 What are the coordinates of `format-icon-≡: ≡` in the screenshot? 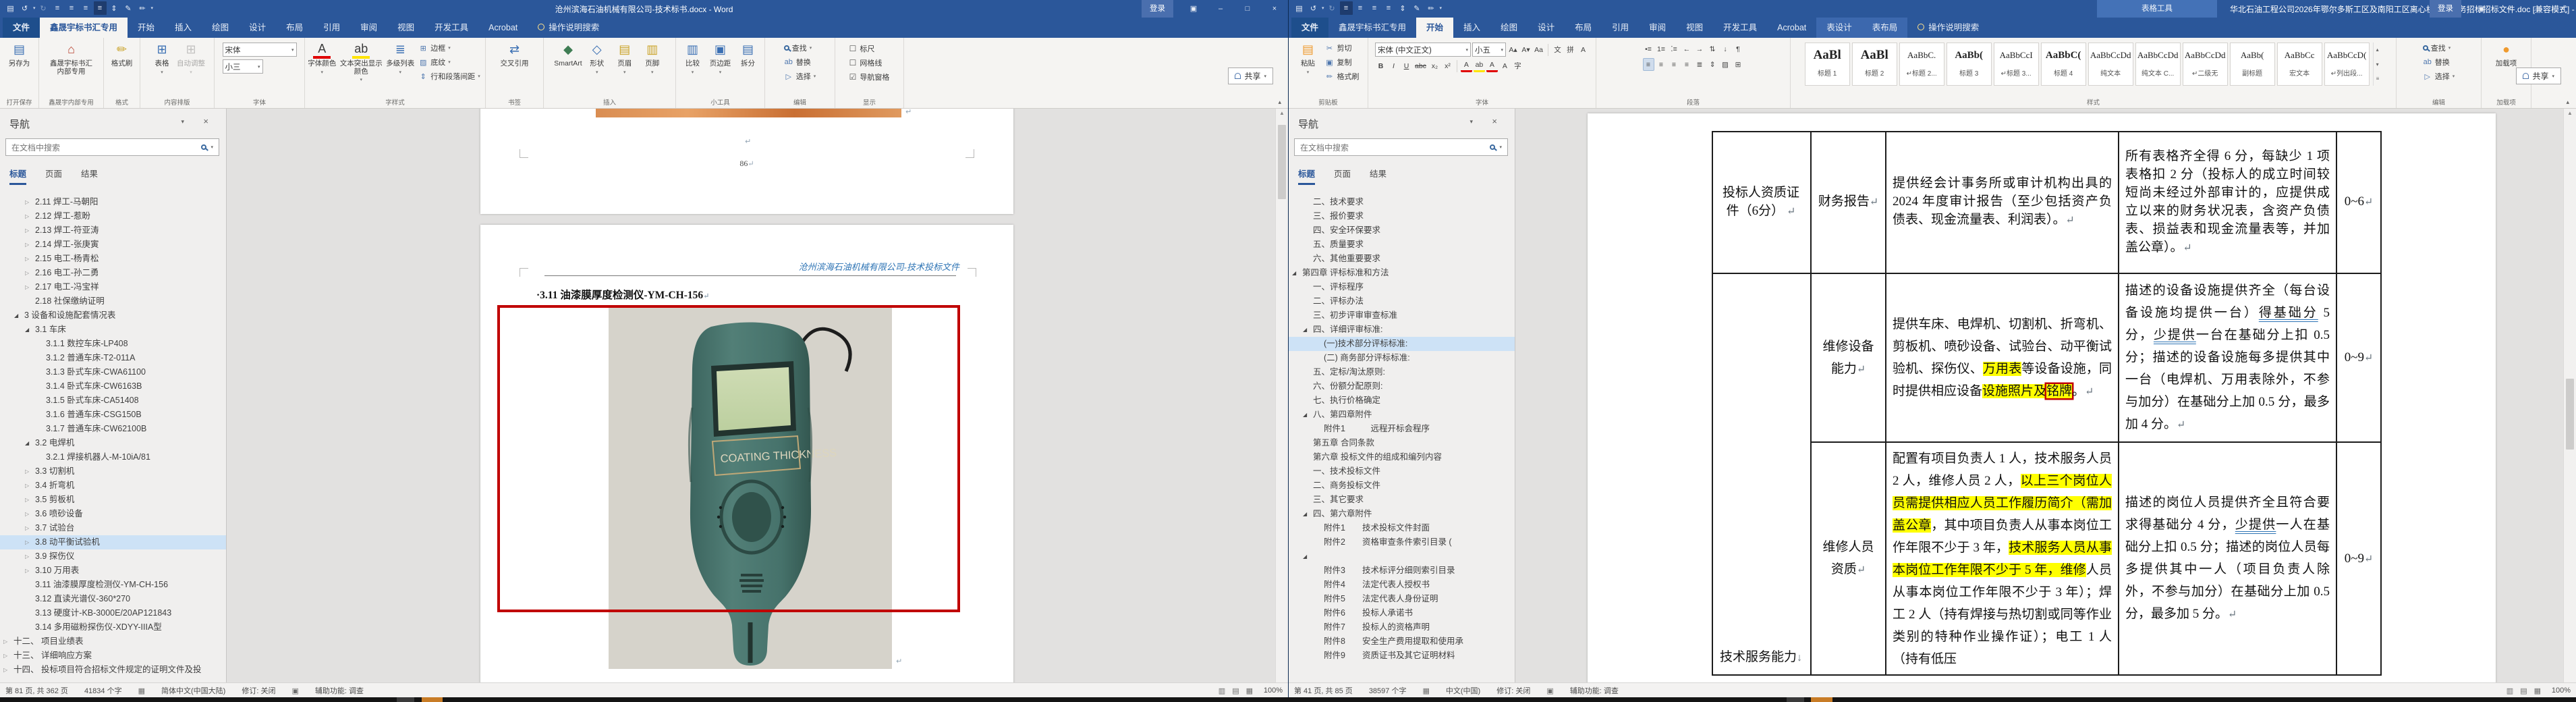 It's located at (1687, 64).